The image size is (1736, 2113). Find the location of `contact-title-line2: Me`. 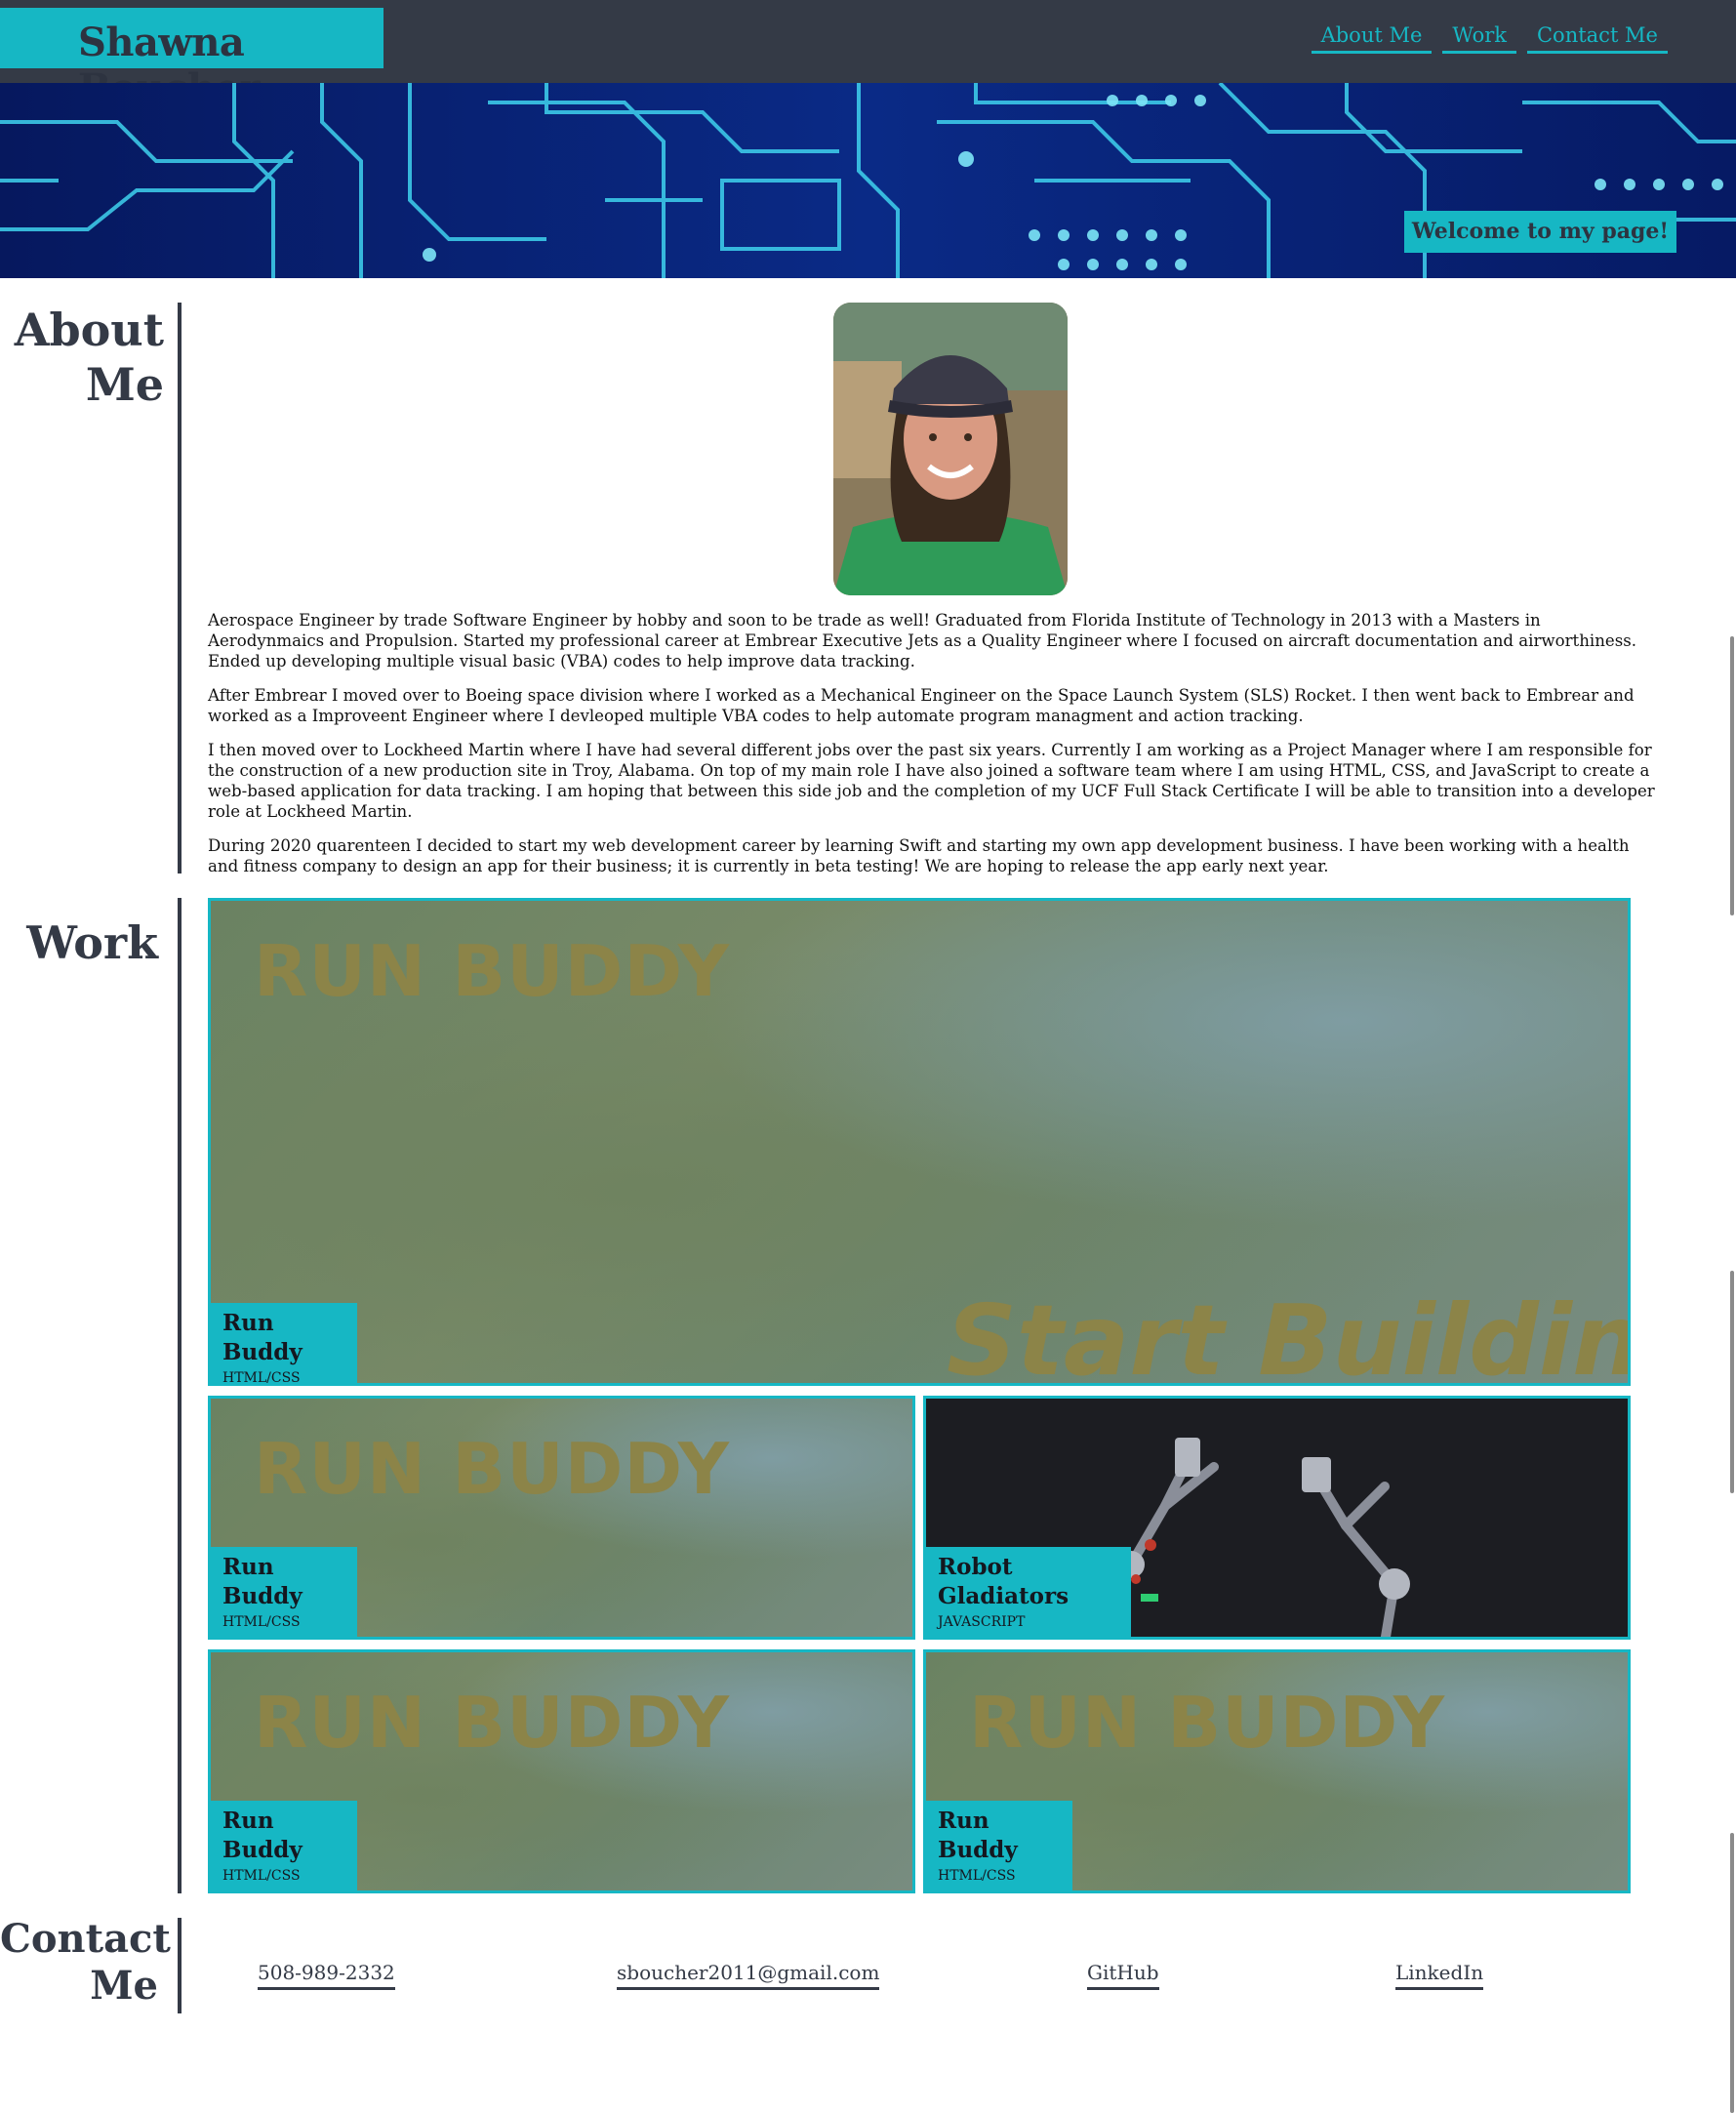

contact-title-line2: Me is located at coordinates (124, 1986).